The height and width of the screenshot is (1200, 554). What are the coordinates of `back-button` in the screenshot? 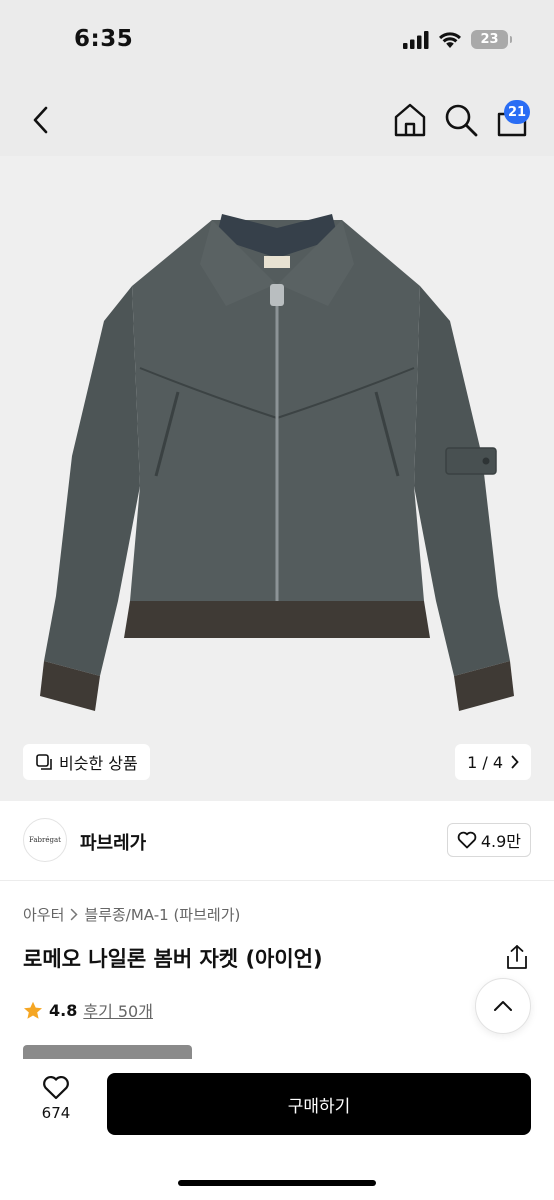 It's located at (41, 120).